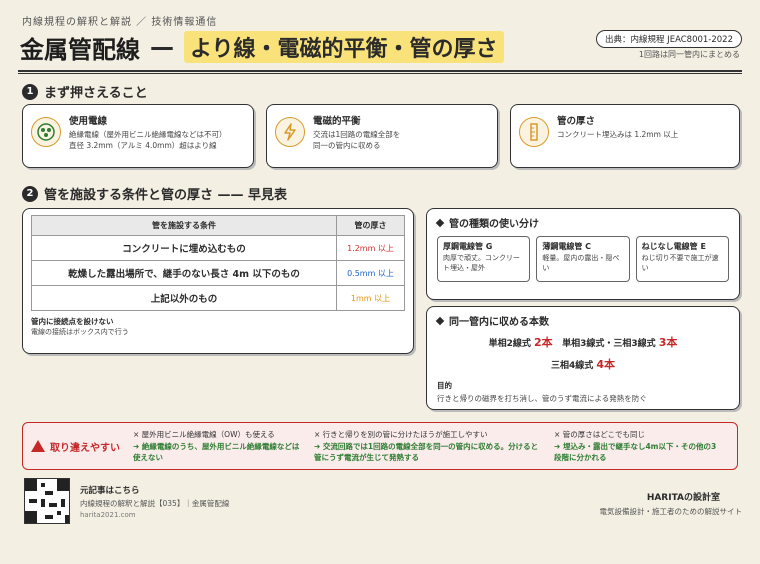 The width and height of the screenshot is (760, 564). I want to click on pipe-types-title: 管の種類の使い分け, so click(494, 224).